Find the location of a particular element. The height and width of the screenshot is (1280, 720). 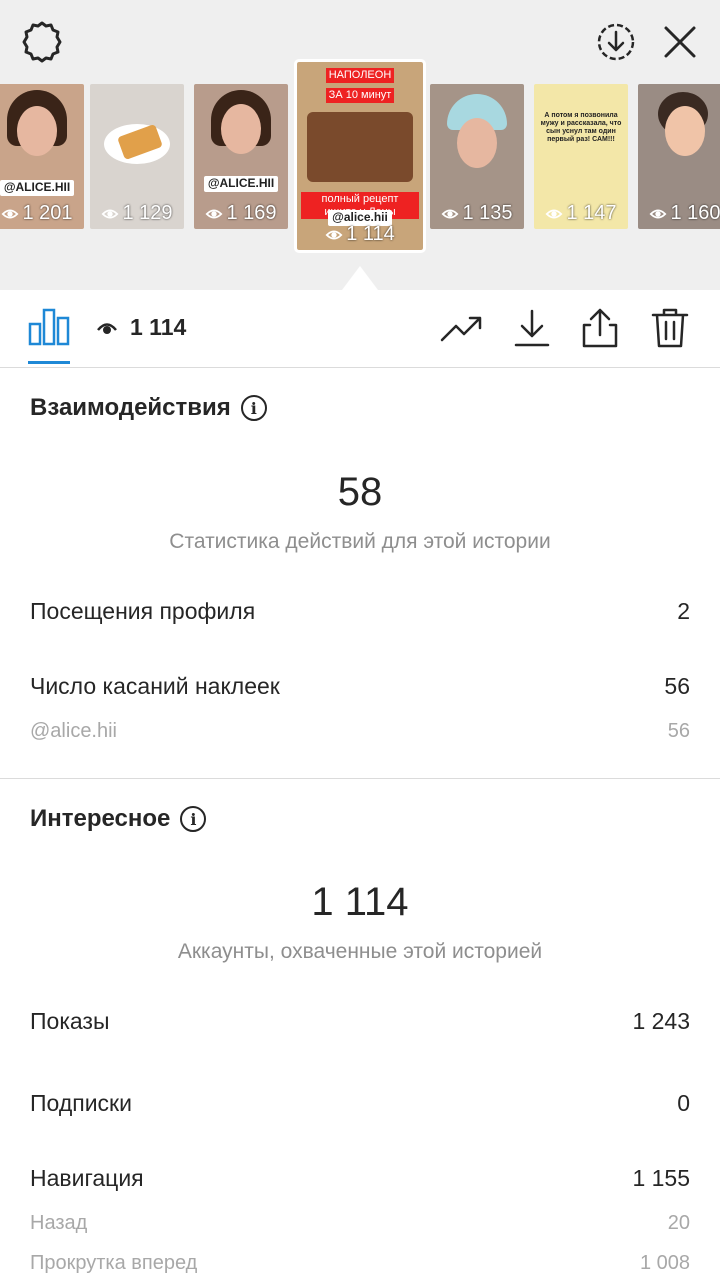

story-thumbnail: @ALICE.HII 1 201 is located at coordinates (42, 156).